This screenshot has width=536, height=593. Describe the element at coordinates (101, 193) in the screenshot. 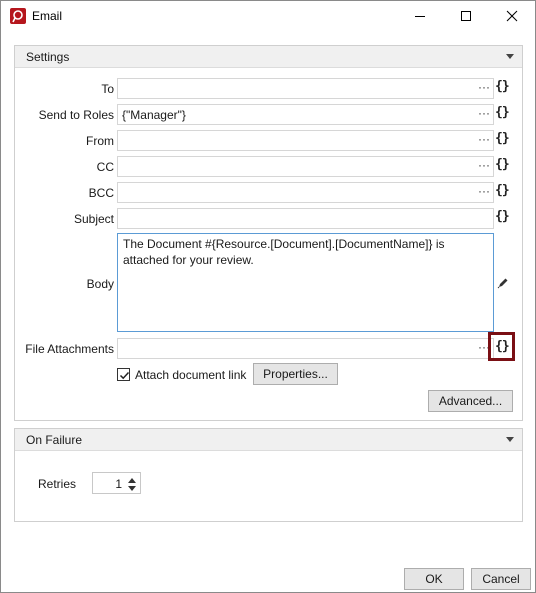

I see `bcc-label: BCC` at that location.